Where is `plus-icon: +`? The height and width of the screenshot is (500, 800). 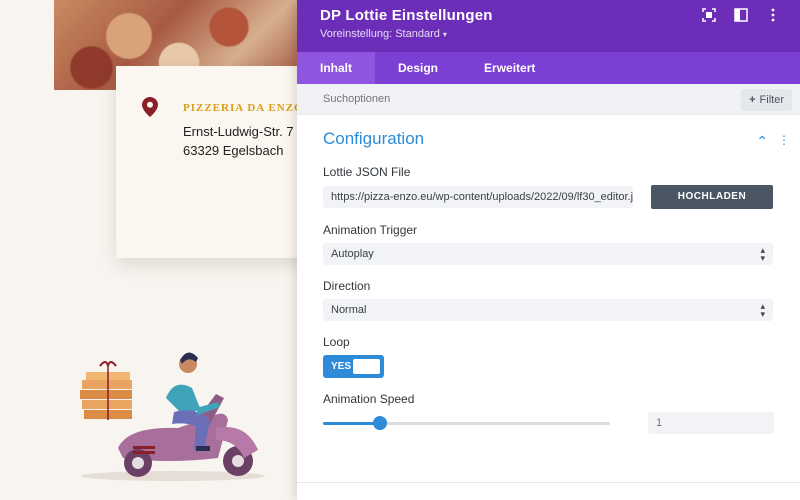
plus-icon: + is located at coordinates (752, 100).